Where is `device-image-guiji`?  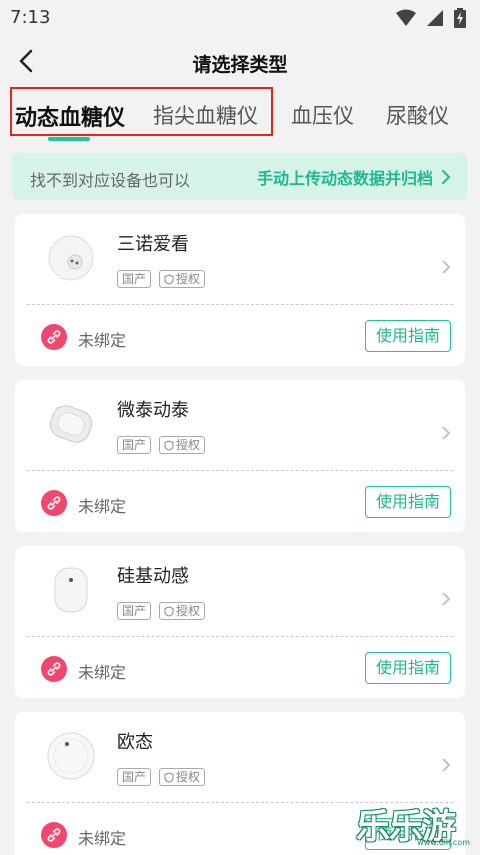
device-image-guiji is located at coordinates (71, 590).